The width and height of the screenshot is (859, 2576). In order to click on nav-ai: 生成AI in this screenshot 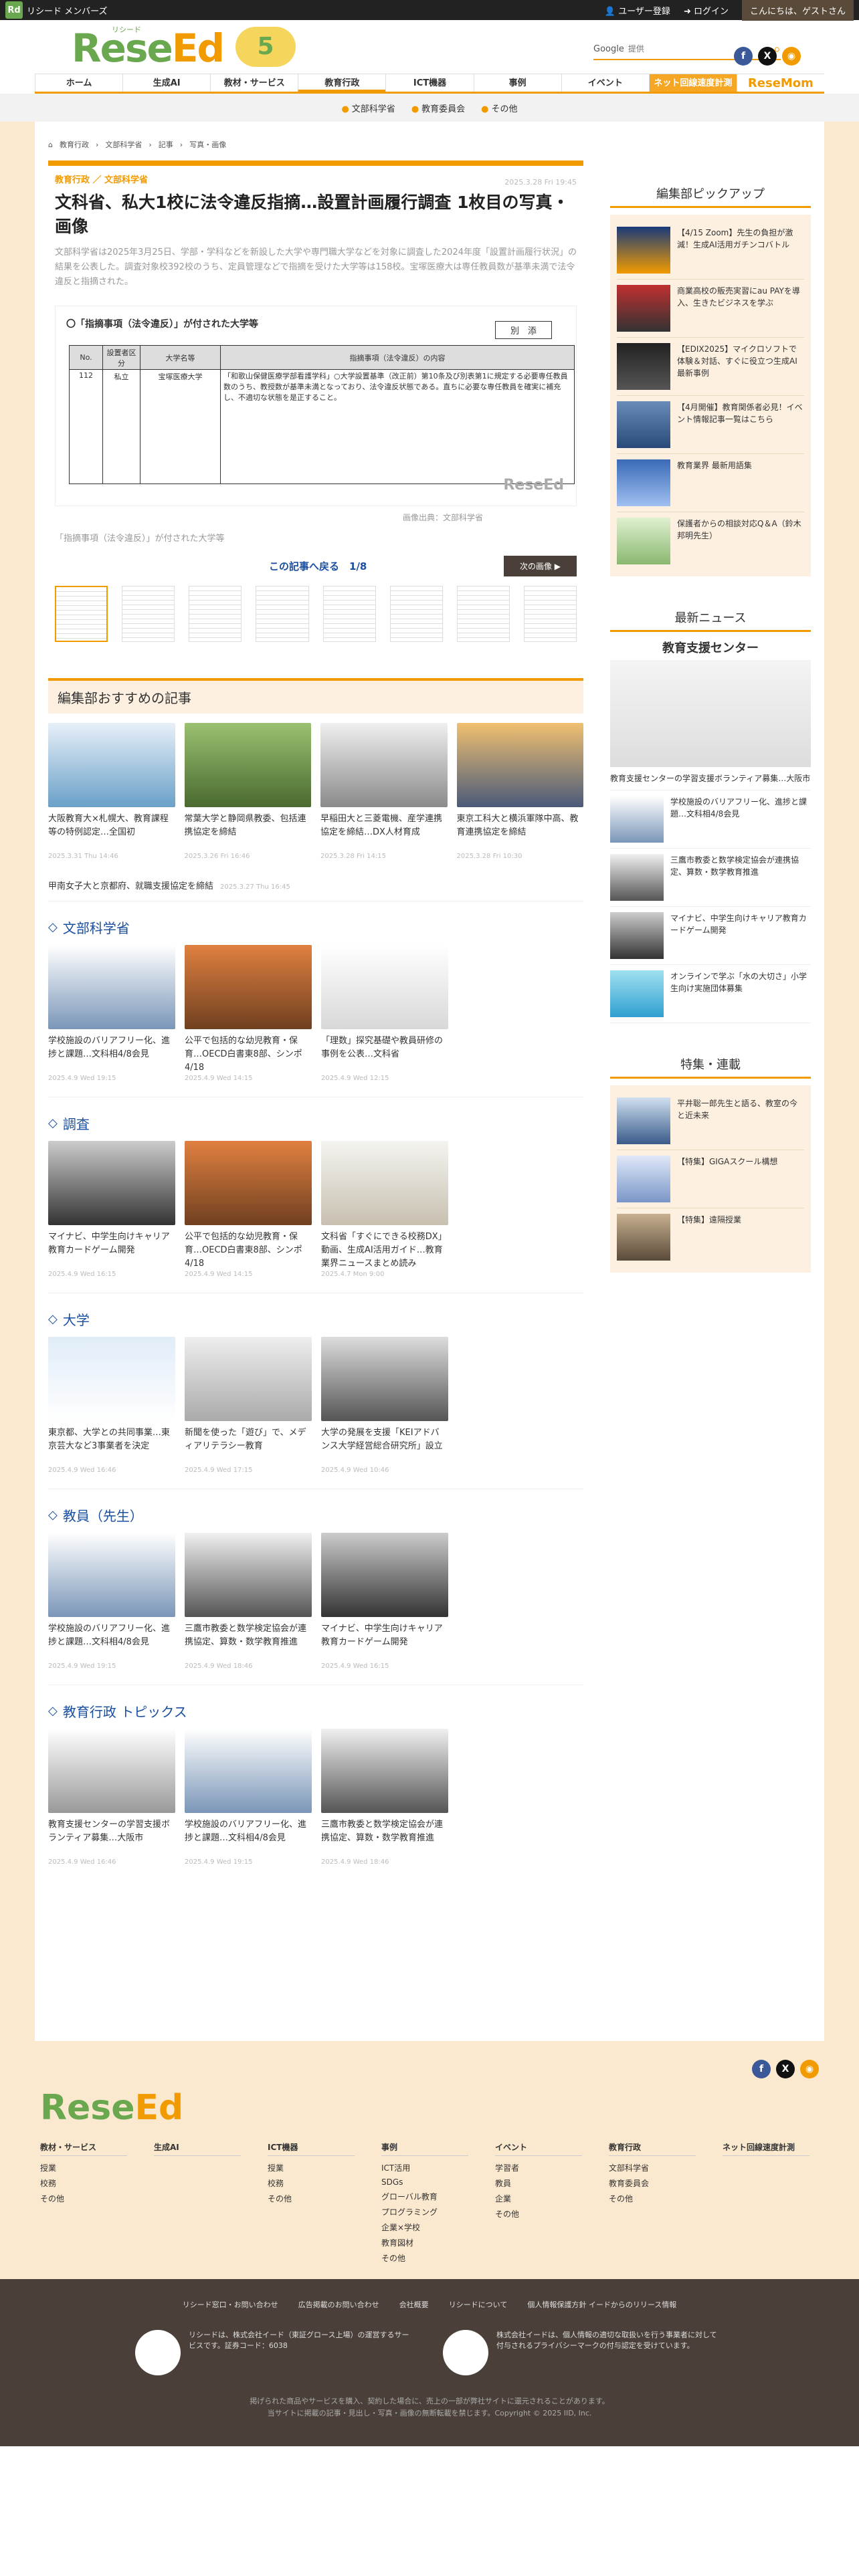, I will do `click(166, 83)`.